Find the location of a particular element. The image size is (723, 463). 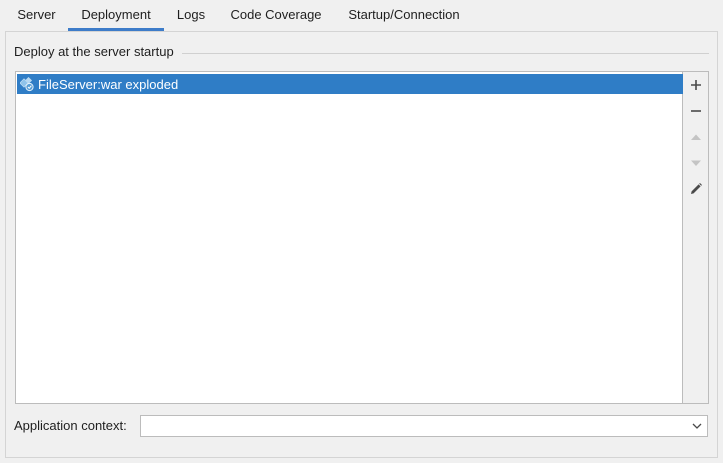

tab-label: Deployment is located at coordinates (116, 14).